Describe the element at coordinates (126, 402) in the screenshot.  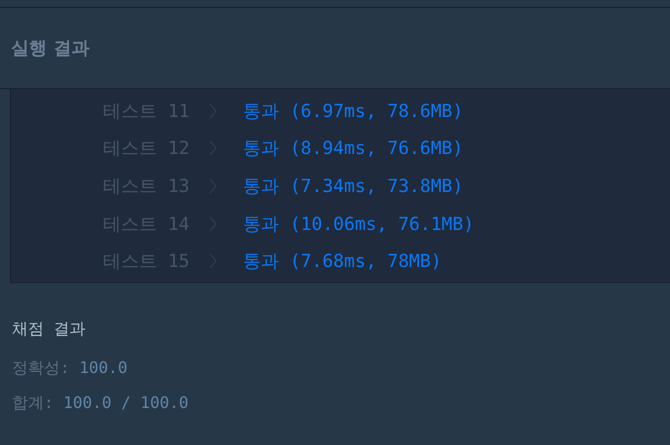
I see `score-value: 100.0 / 100.0` at that location.